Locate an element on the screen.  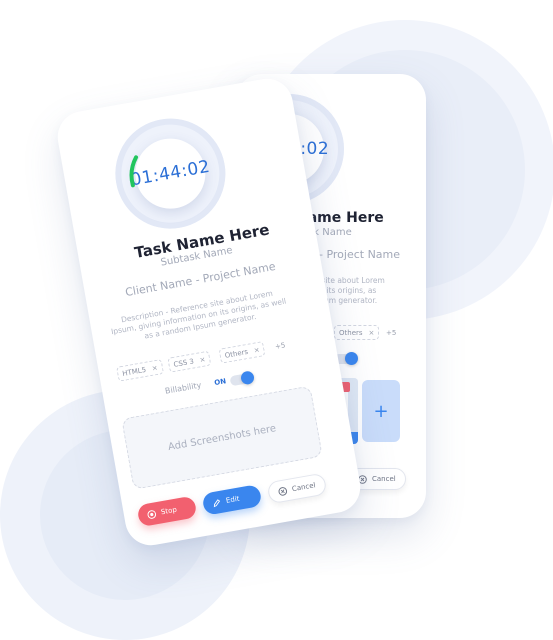
dropzone-label: Add Screenshots here is located at coordinates (222, 437).